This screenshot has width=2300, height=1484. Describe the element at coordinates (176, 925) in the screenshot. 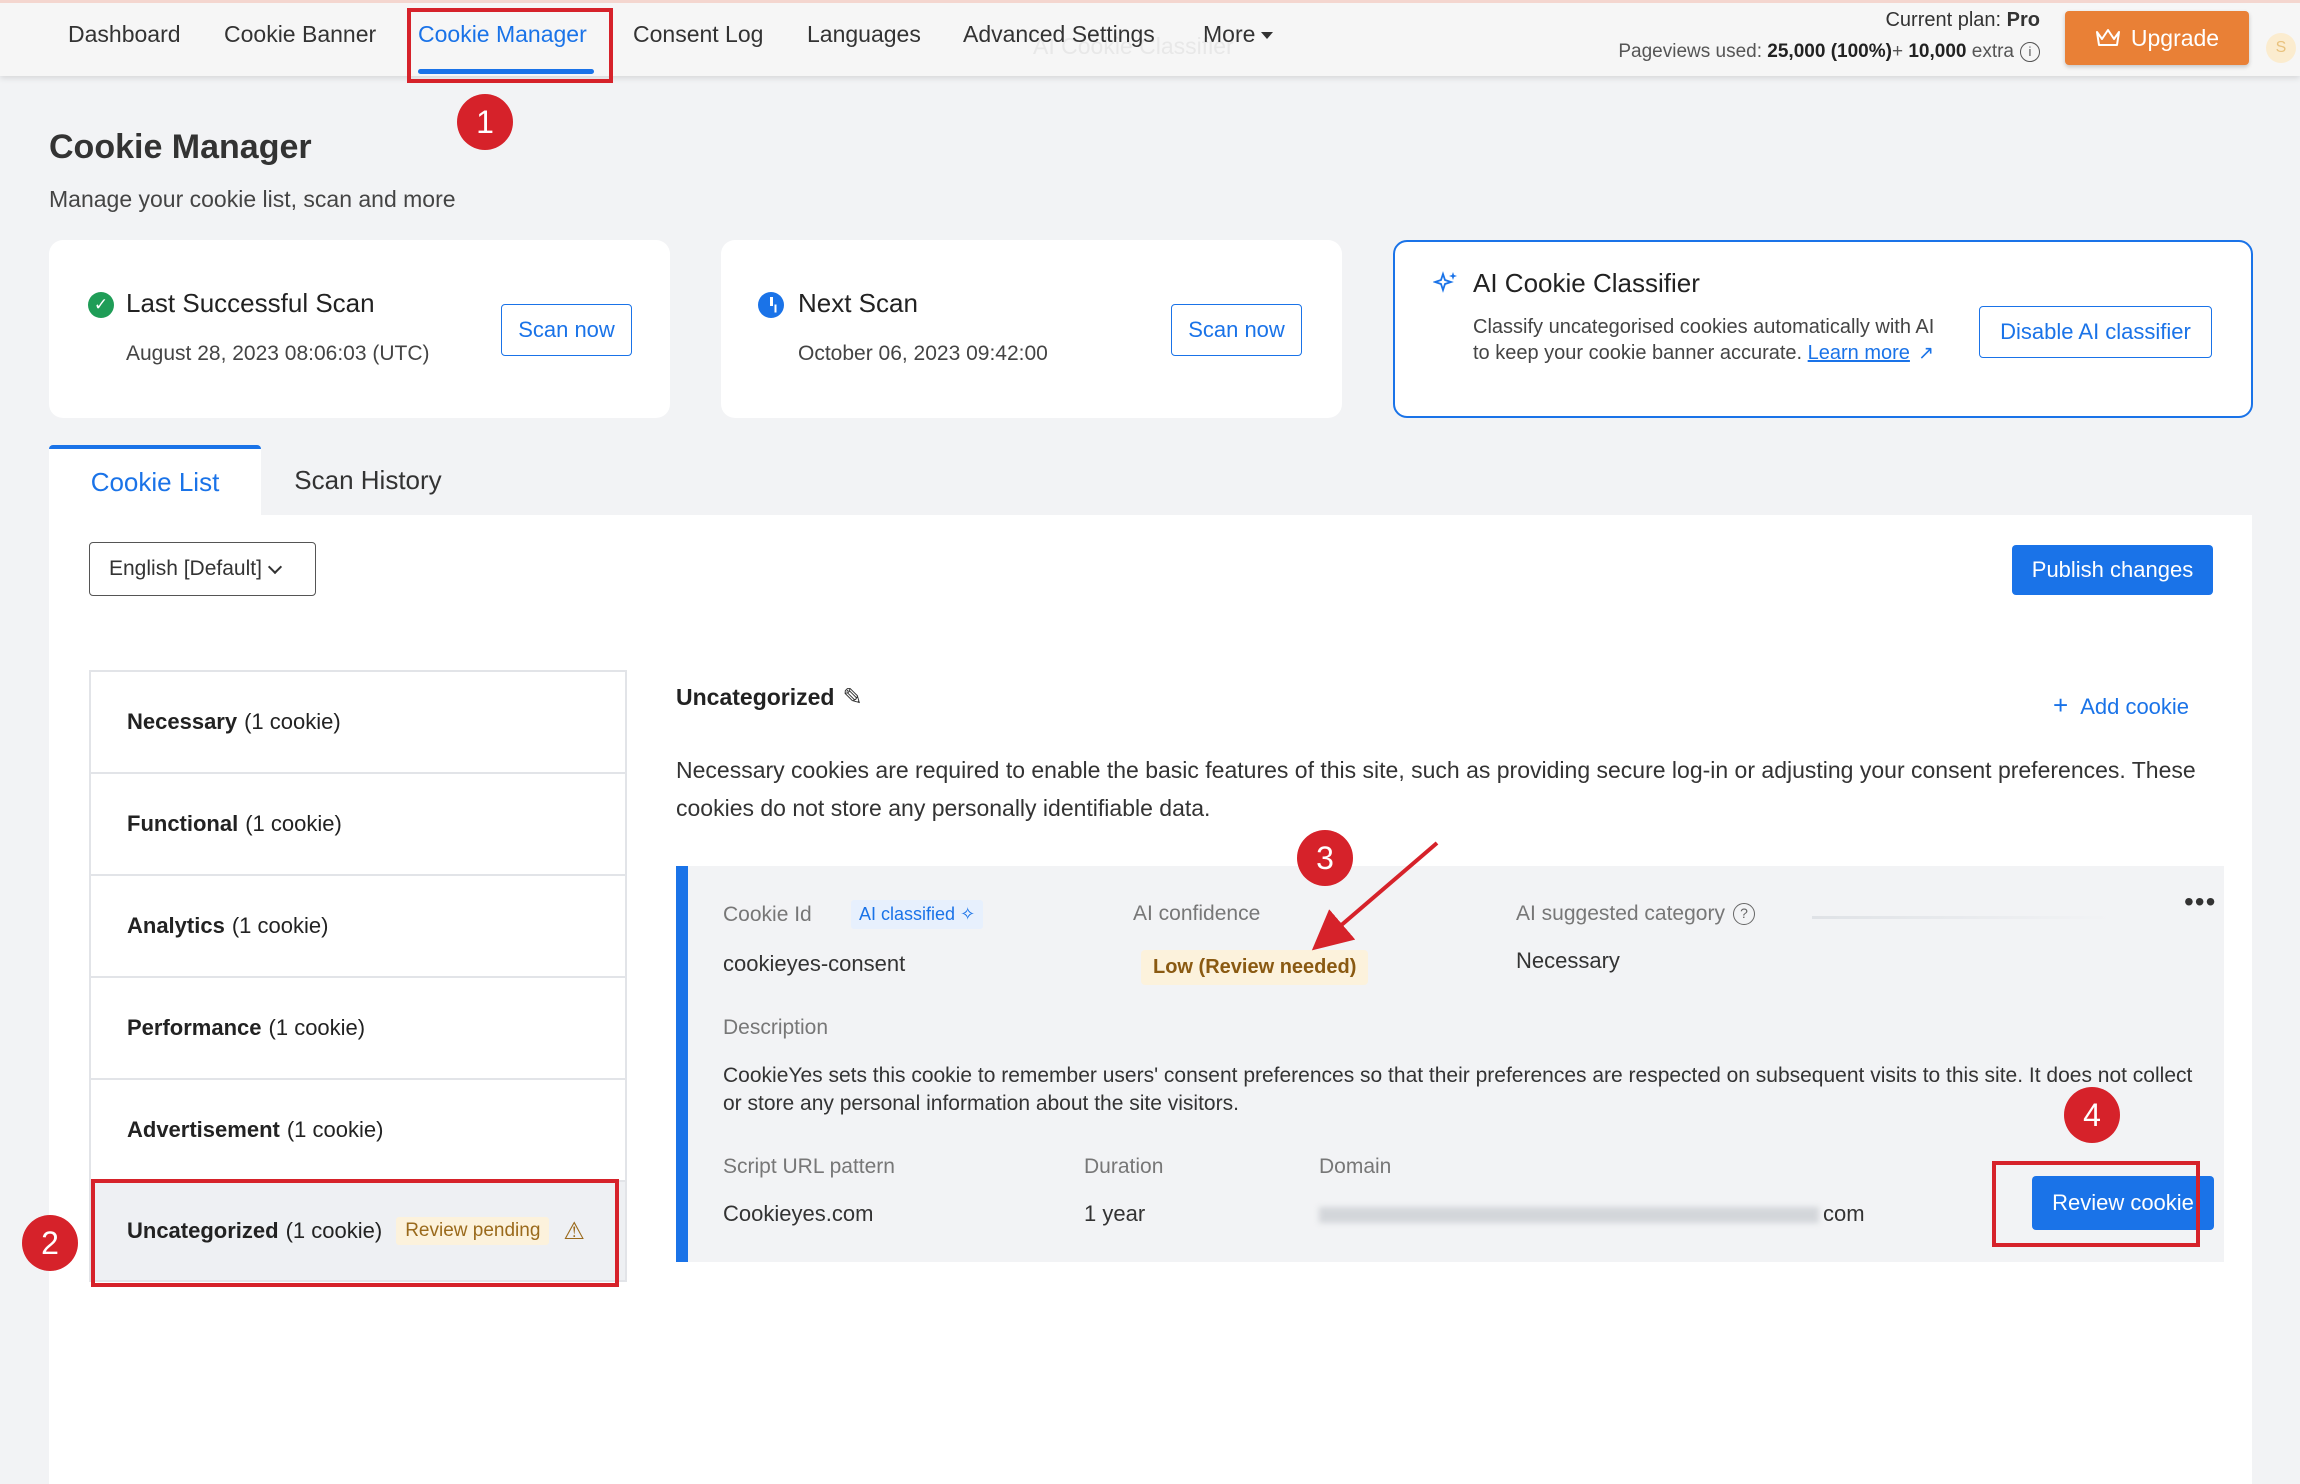

I see `category-name: Analytics` at that location.